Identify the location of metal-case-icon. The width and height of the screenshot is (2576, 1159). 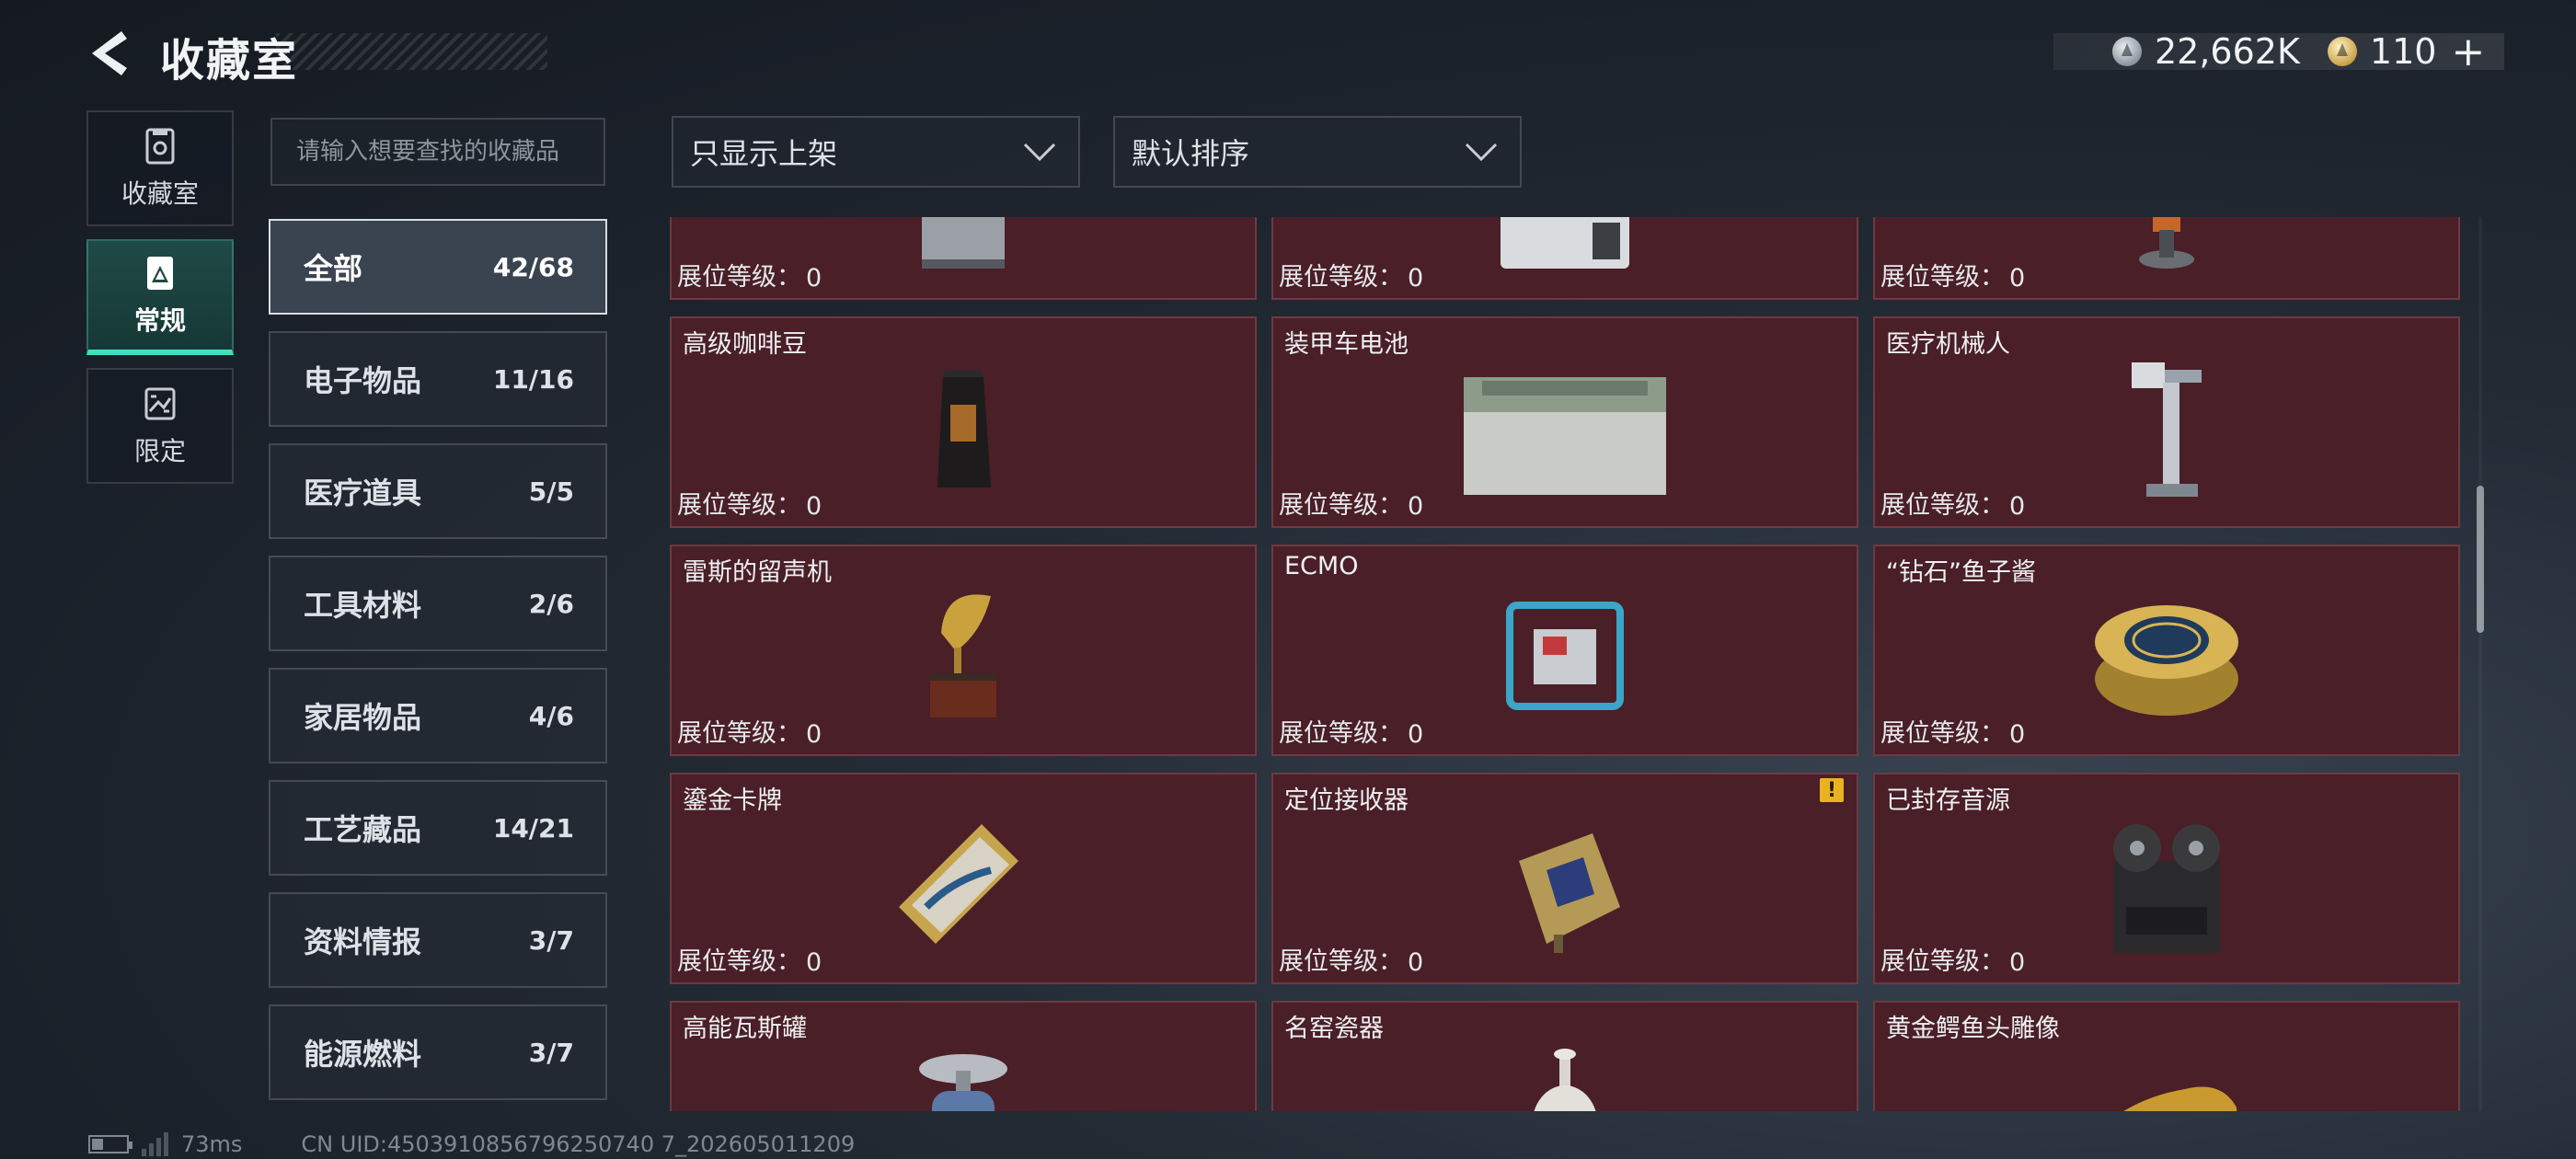
(963, 243).